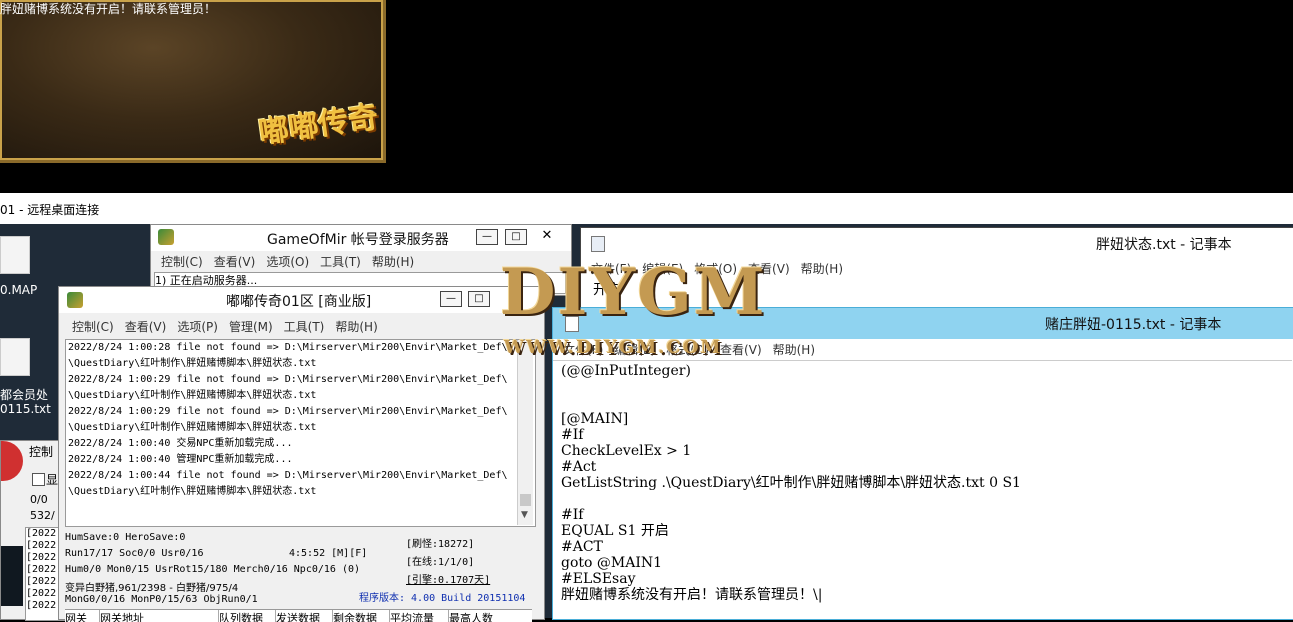 Image resolution: width=1293 pixels, height=622 pixels. Describe the element at coordinates (247, 616) in the screenshot. I see `col-queue: 队列数据` at that location.